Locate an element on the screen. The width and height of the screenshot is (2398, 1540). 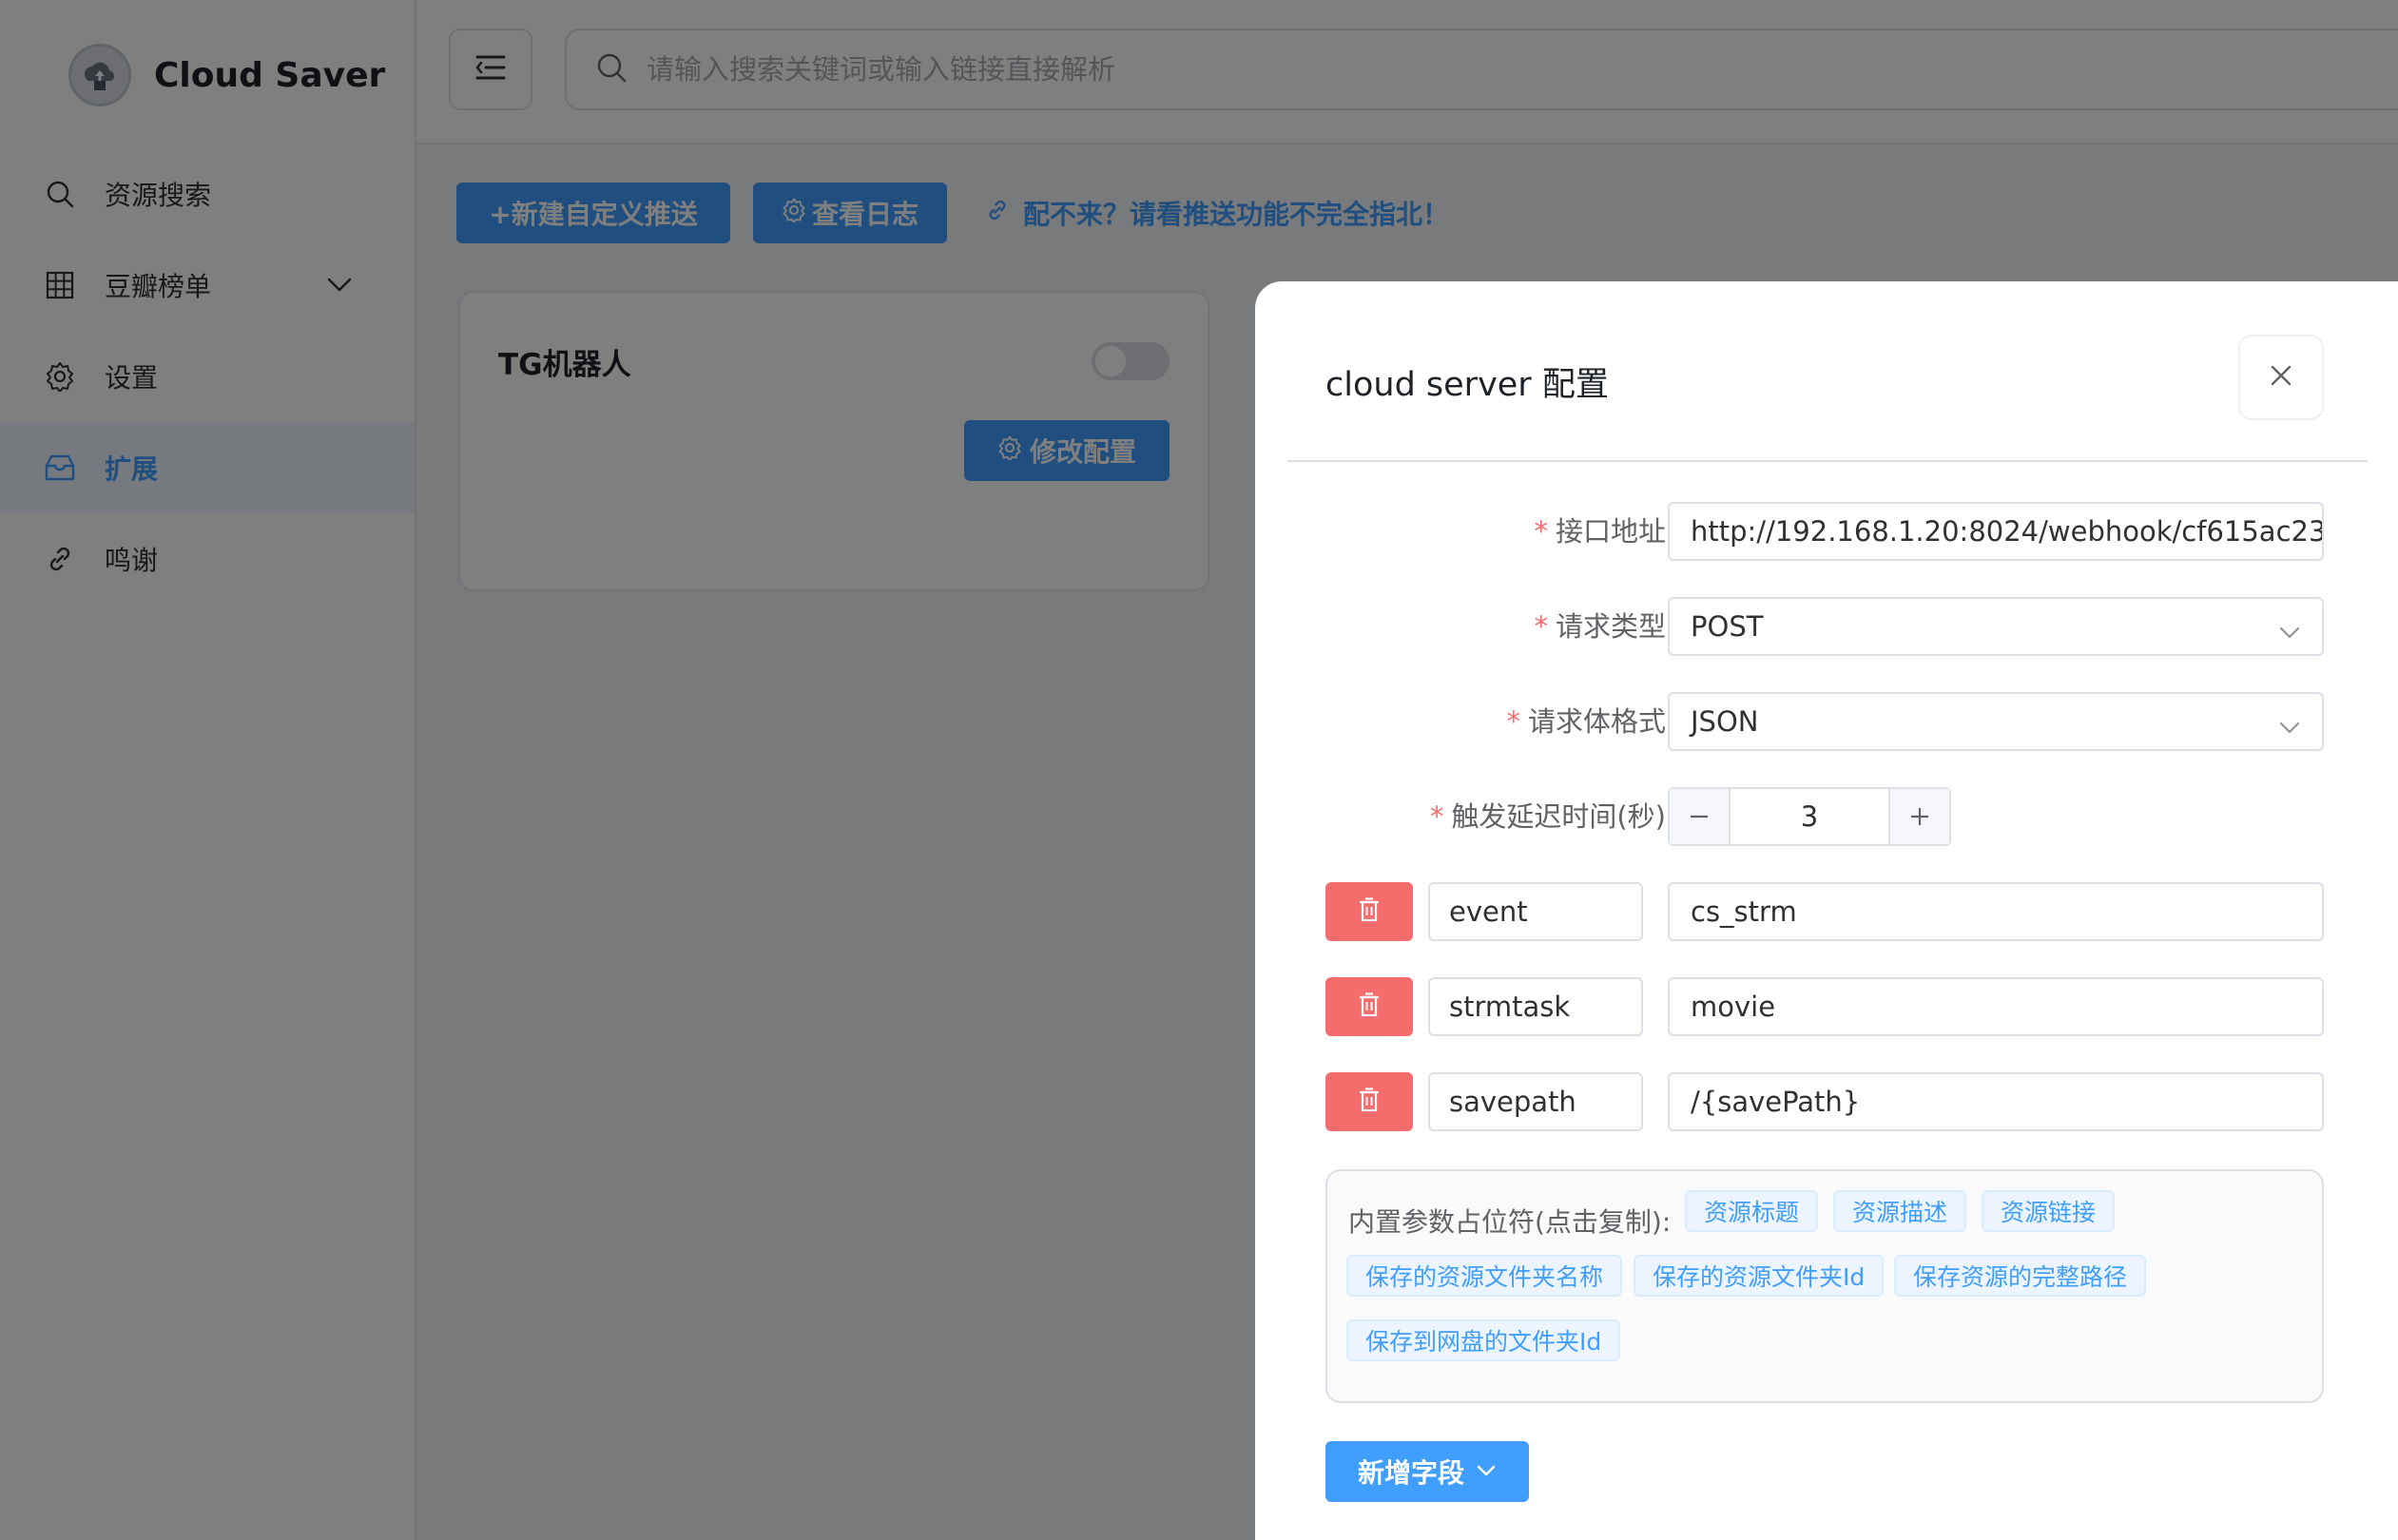
body-format-label-text: 请求体格式 is located at coordinates (1596, 722).